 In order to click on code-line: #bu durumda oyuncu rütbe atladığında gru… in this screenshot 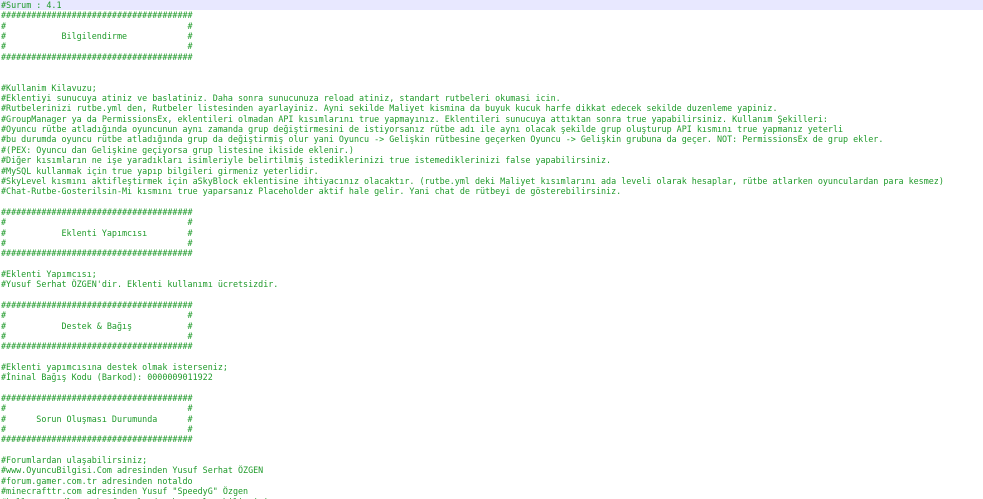, I will do `click(491, 139)`.